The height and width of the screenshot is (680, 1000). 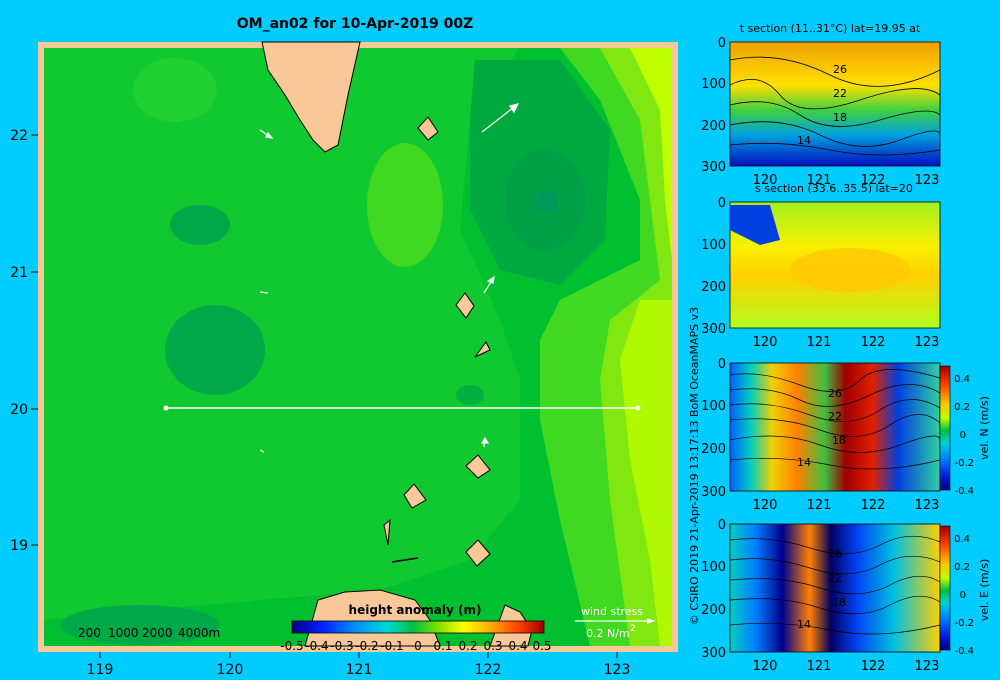 I want to click on lat-tick: 21, so click(x=19, y=273).